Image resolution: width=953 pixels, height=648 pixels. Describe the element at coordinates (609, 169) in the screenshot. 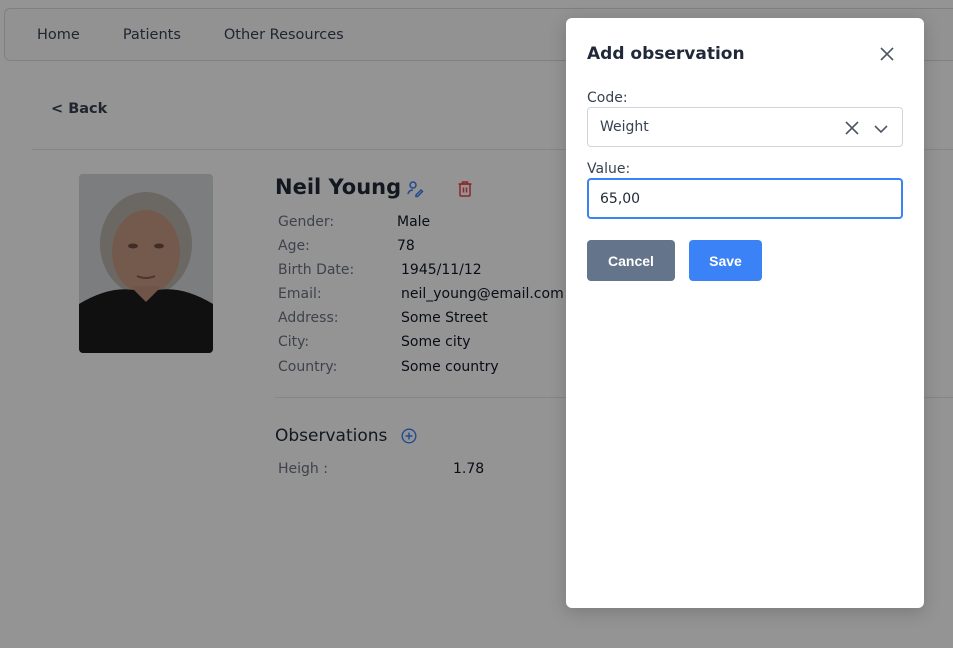

I see `value-label: Value:` at that location.